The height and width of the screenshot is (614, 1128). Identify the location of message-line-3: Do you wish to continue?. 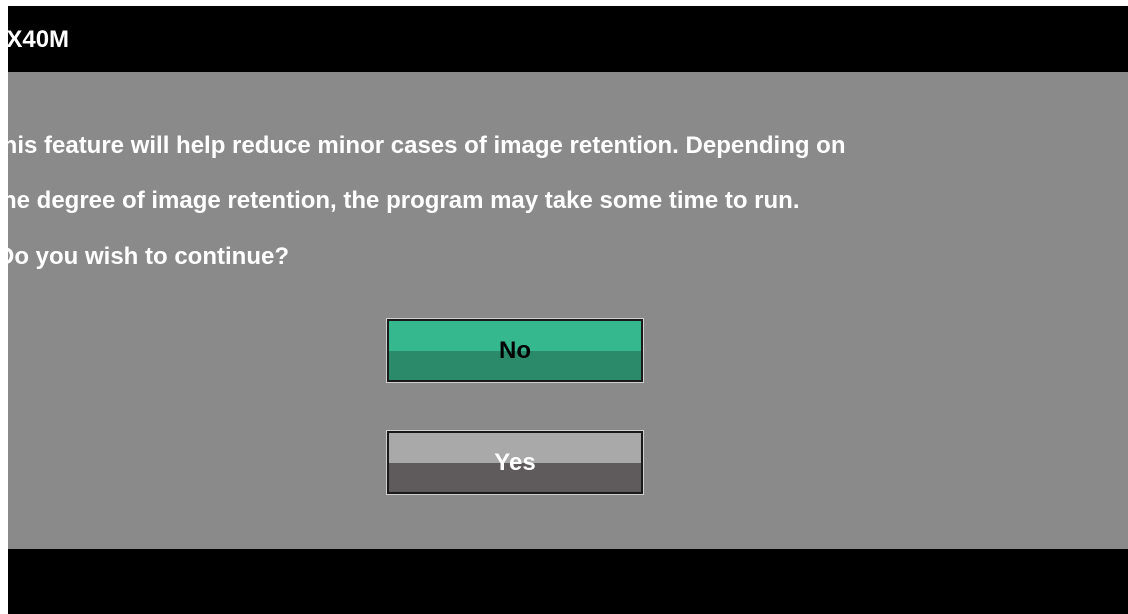
(148, 256).